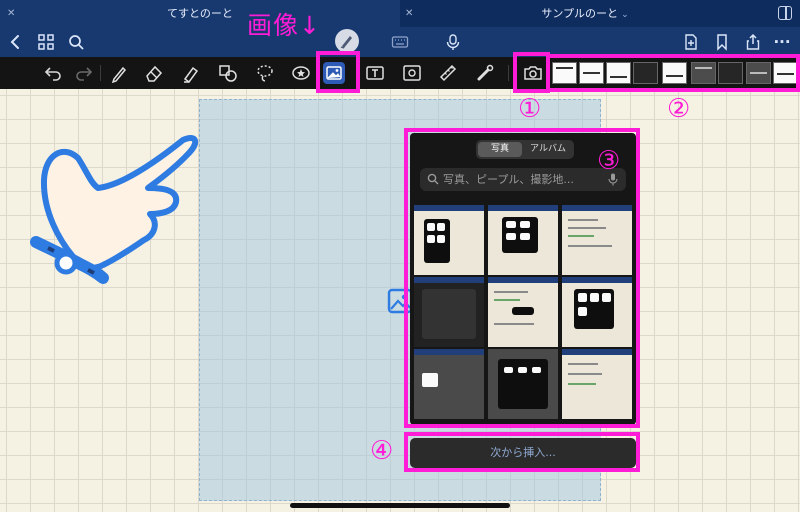 Image resolution: width=800 pixels, height=512 pixels. I want to click on search-icon, so click(76, 42).